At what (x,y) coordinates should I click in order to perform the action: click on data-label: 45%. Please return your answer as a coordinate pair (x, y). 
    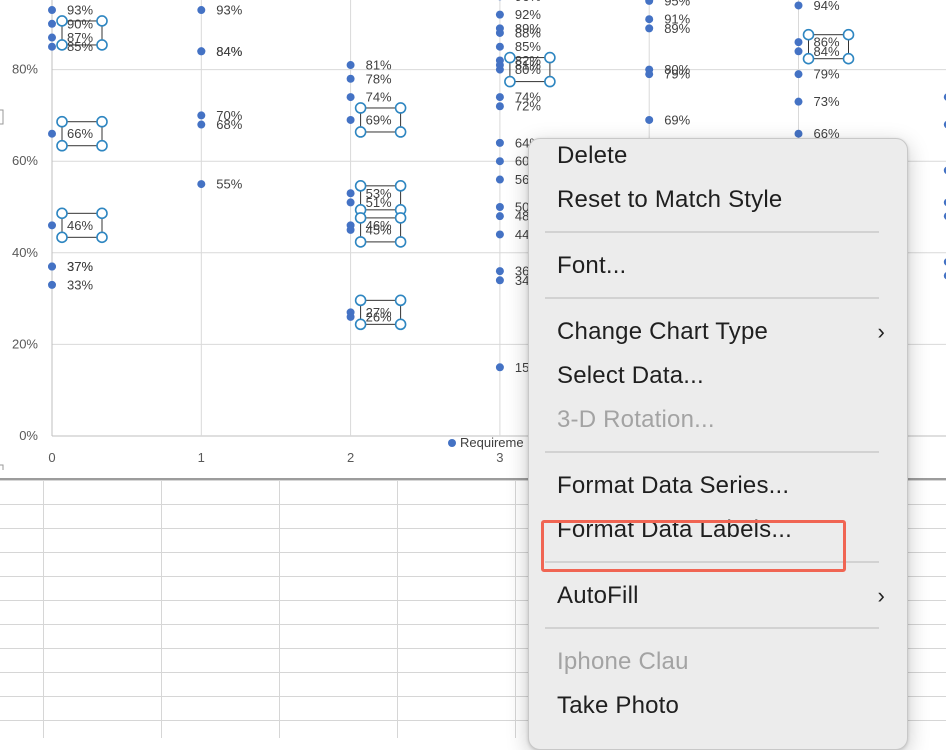
    Looking at the image, I should click on (379, 229).